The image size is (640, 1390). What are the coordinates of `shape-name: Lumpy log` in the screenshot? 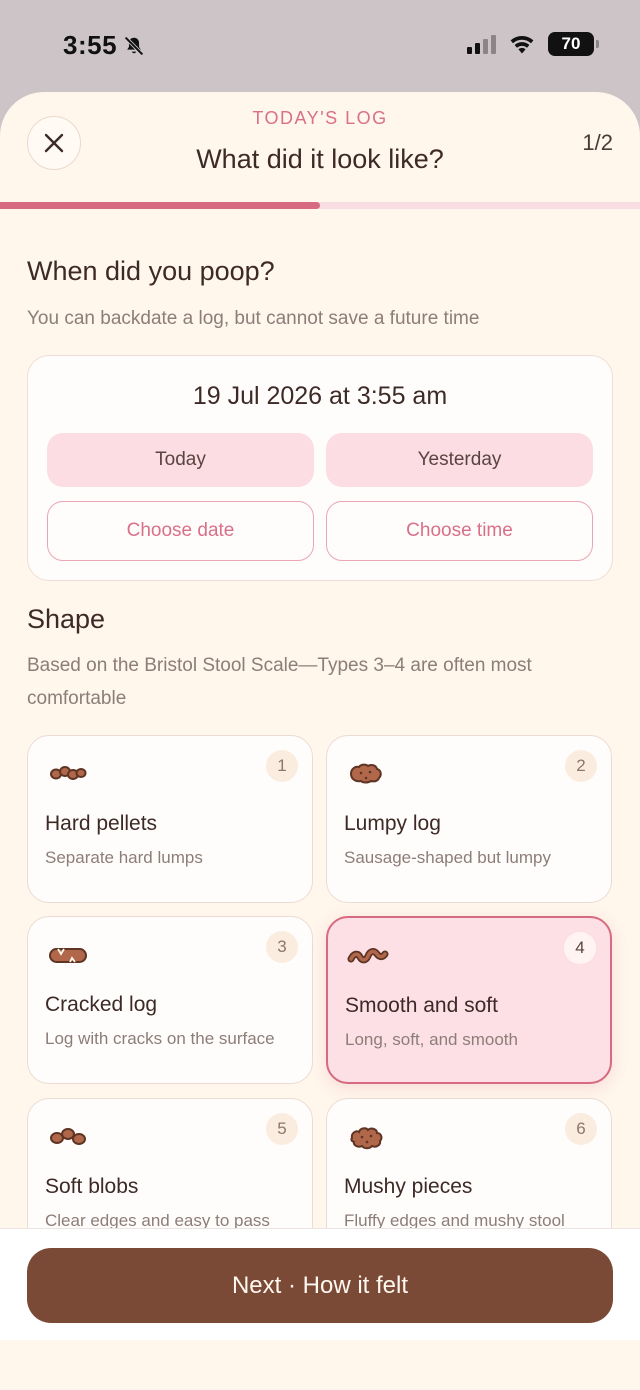 It's located at (392, 823).